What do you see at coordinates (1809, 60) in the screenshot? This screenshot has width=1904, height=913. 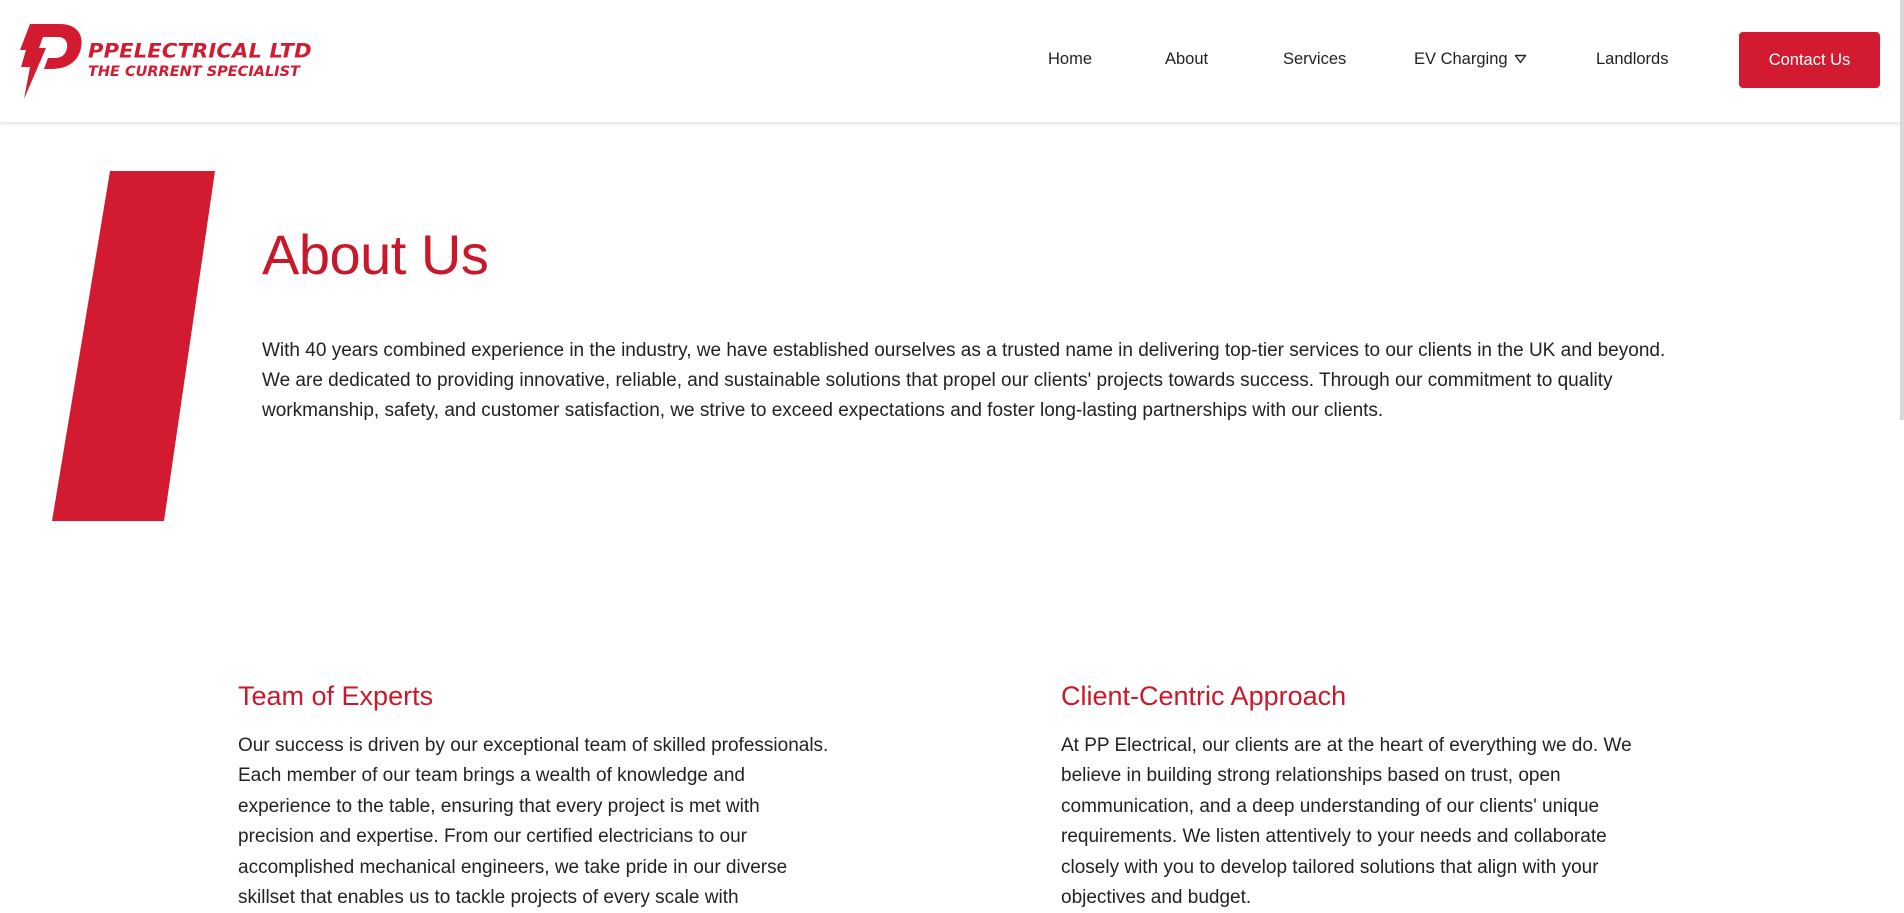 I see `contact-us-button: Contact Us` at bounding box center [1809, 60].